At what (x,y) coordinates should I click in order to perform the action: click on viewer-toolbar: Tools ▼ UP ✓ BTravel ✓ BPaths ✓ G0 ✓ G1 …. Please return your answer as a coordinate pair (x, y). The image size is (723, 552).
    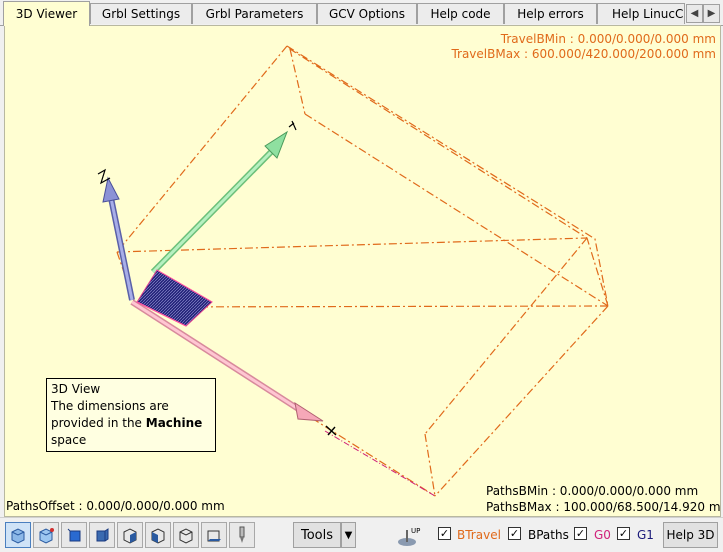
    Looking at the image, I should click on (361, 534).